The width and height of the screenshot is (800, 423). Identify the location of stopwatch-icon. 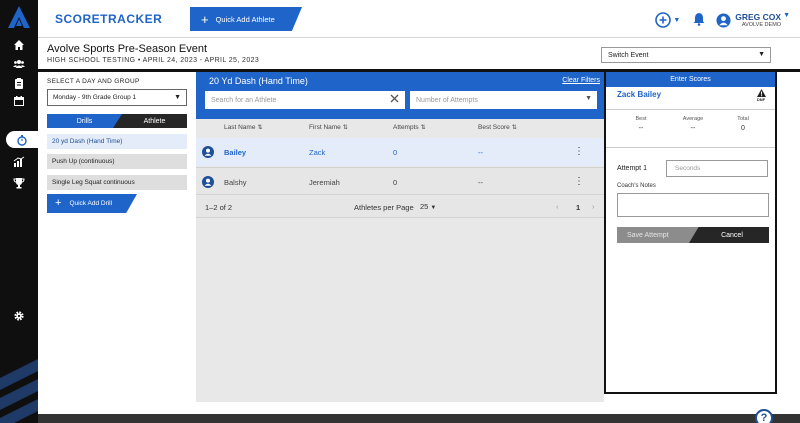
(22, 139).